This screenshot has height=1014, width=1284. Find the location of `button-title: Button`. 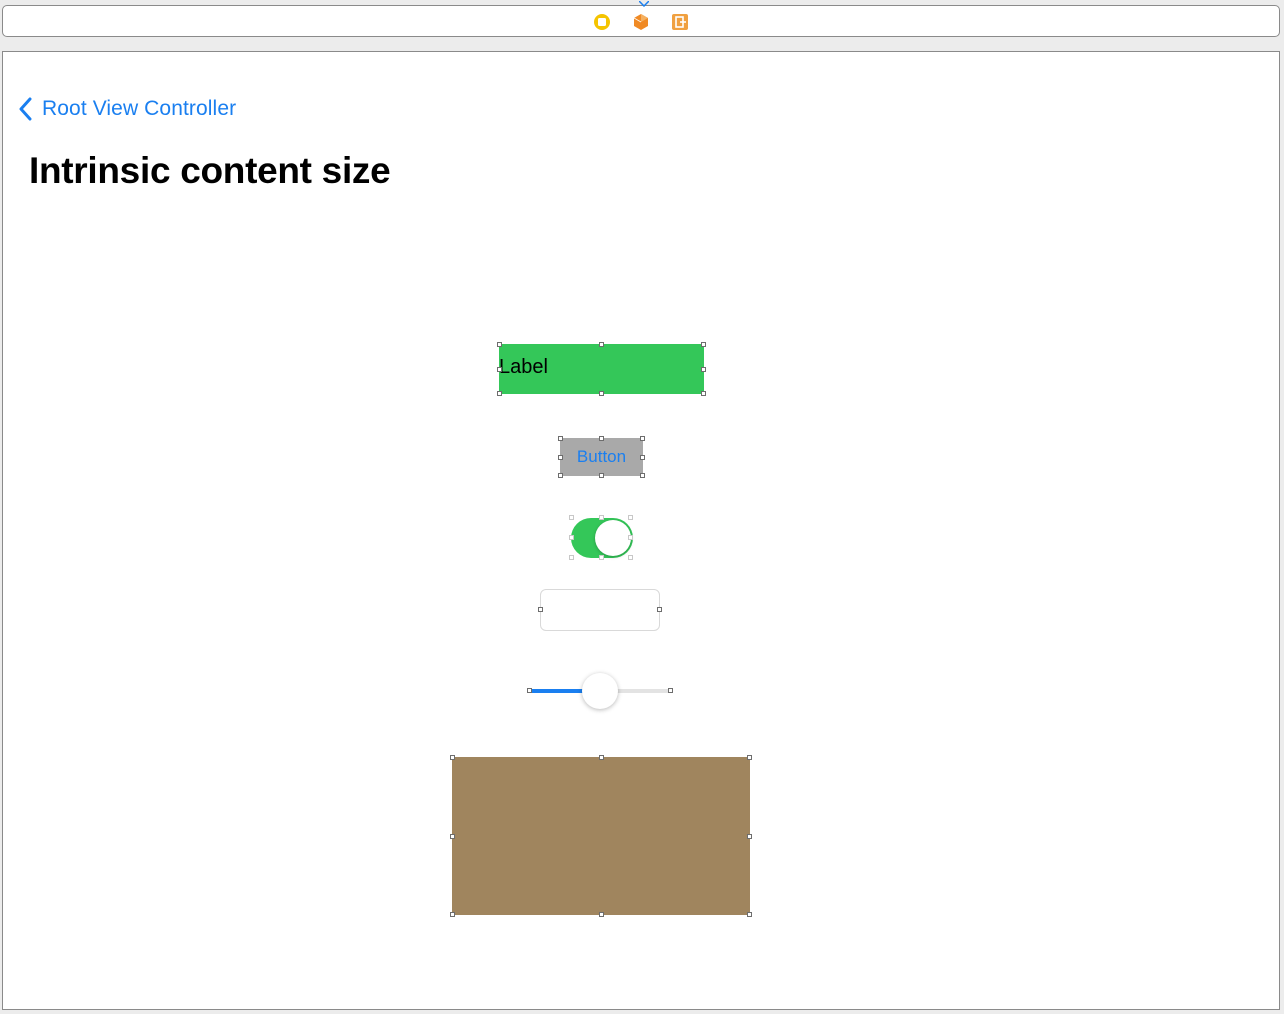

button-title: Button is located at coordinates (601, 456).